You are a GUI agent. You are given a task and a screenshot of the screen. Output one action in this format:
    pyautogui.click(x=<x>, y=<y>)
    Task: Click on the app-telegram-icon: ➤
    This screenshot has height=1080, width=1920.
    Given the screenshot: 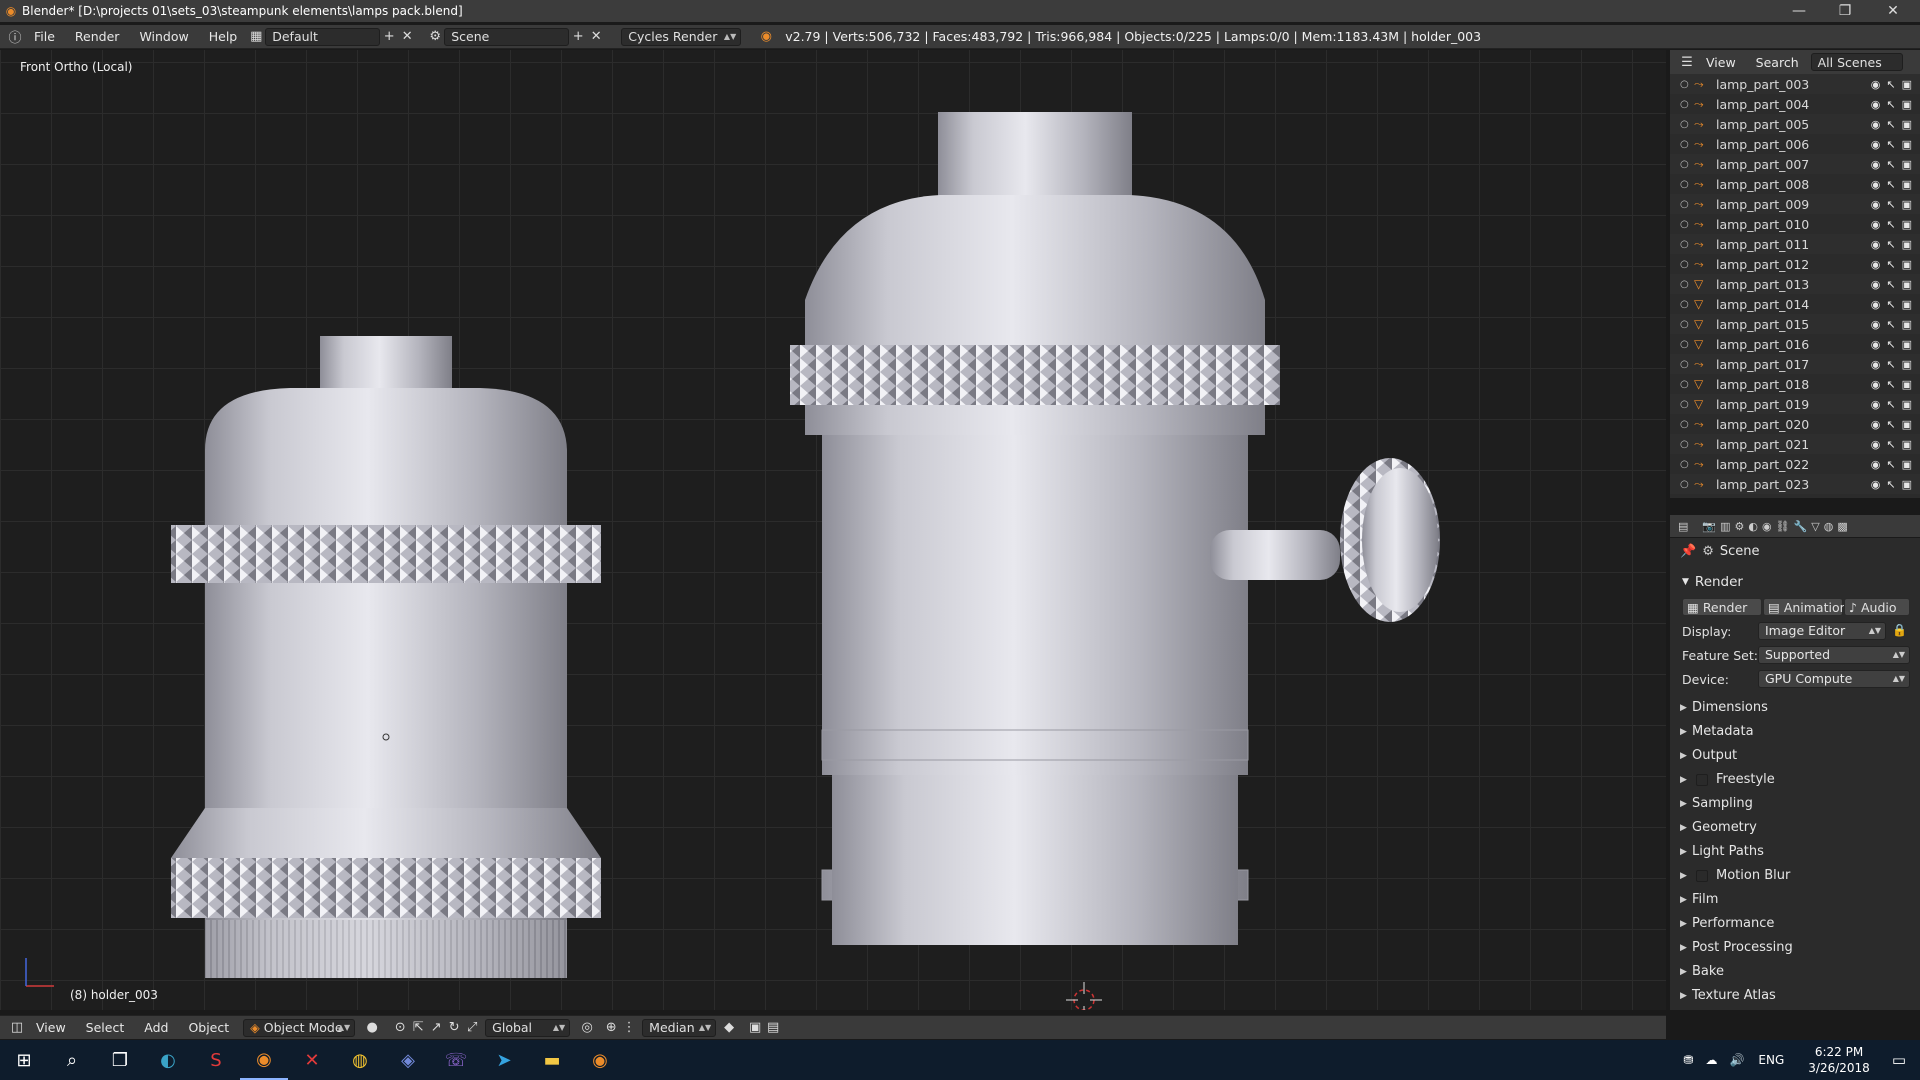 What is the action you would take?
    pyautogui.click(x=504, y=1060)
    